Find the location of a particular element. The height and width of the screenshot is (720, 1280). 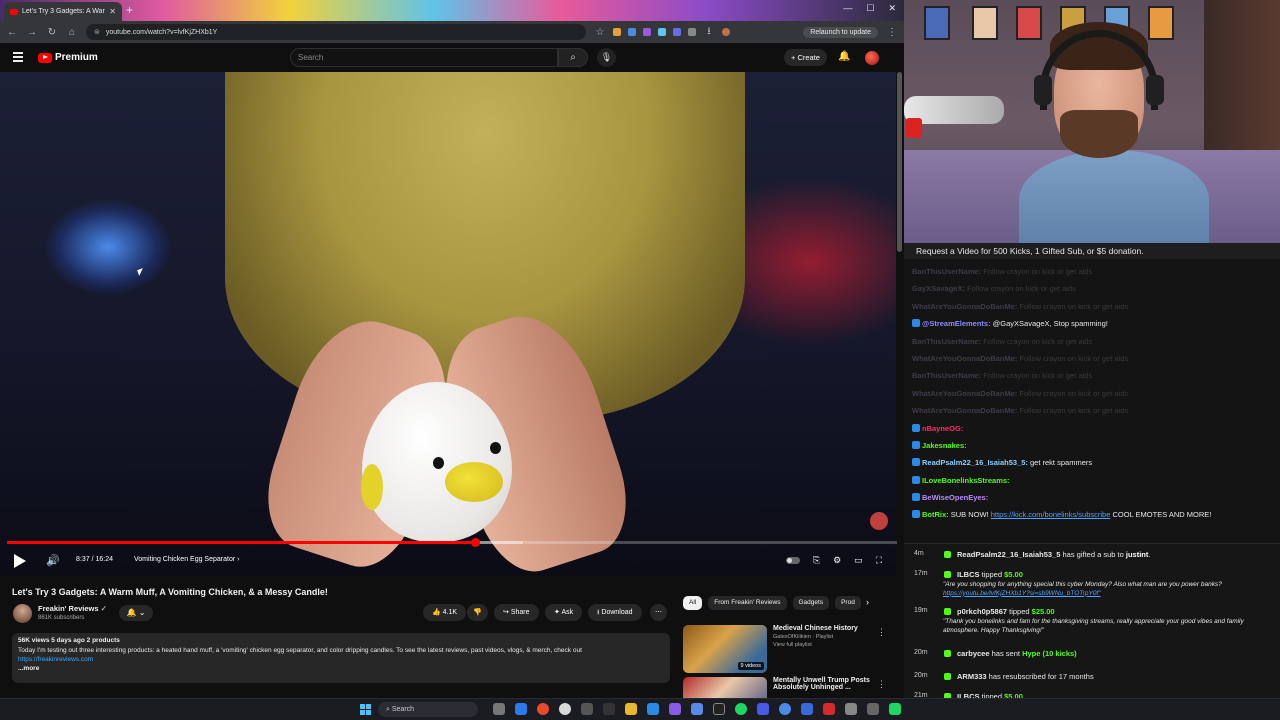

more-actions-button: ⋯ is located at coordinates (658, 612).